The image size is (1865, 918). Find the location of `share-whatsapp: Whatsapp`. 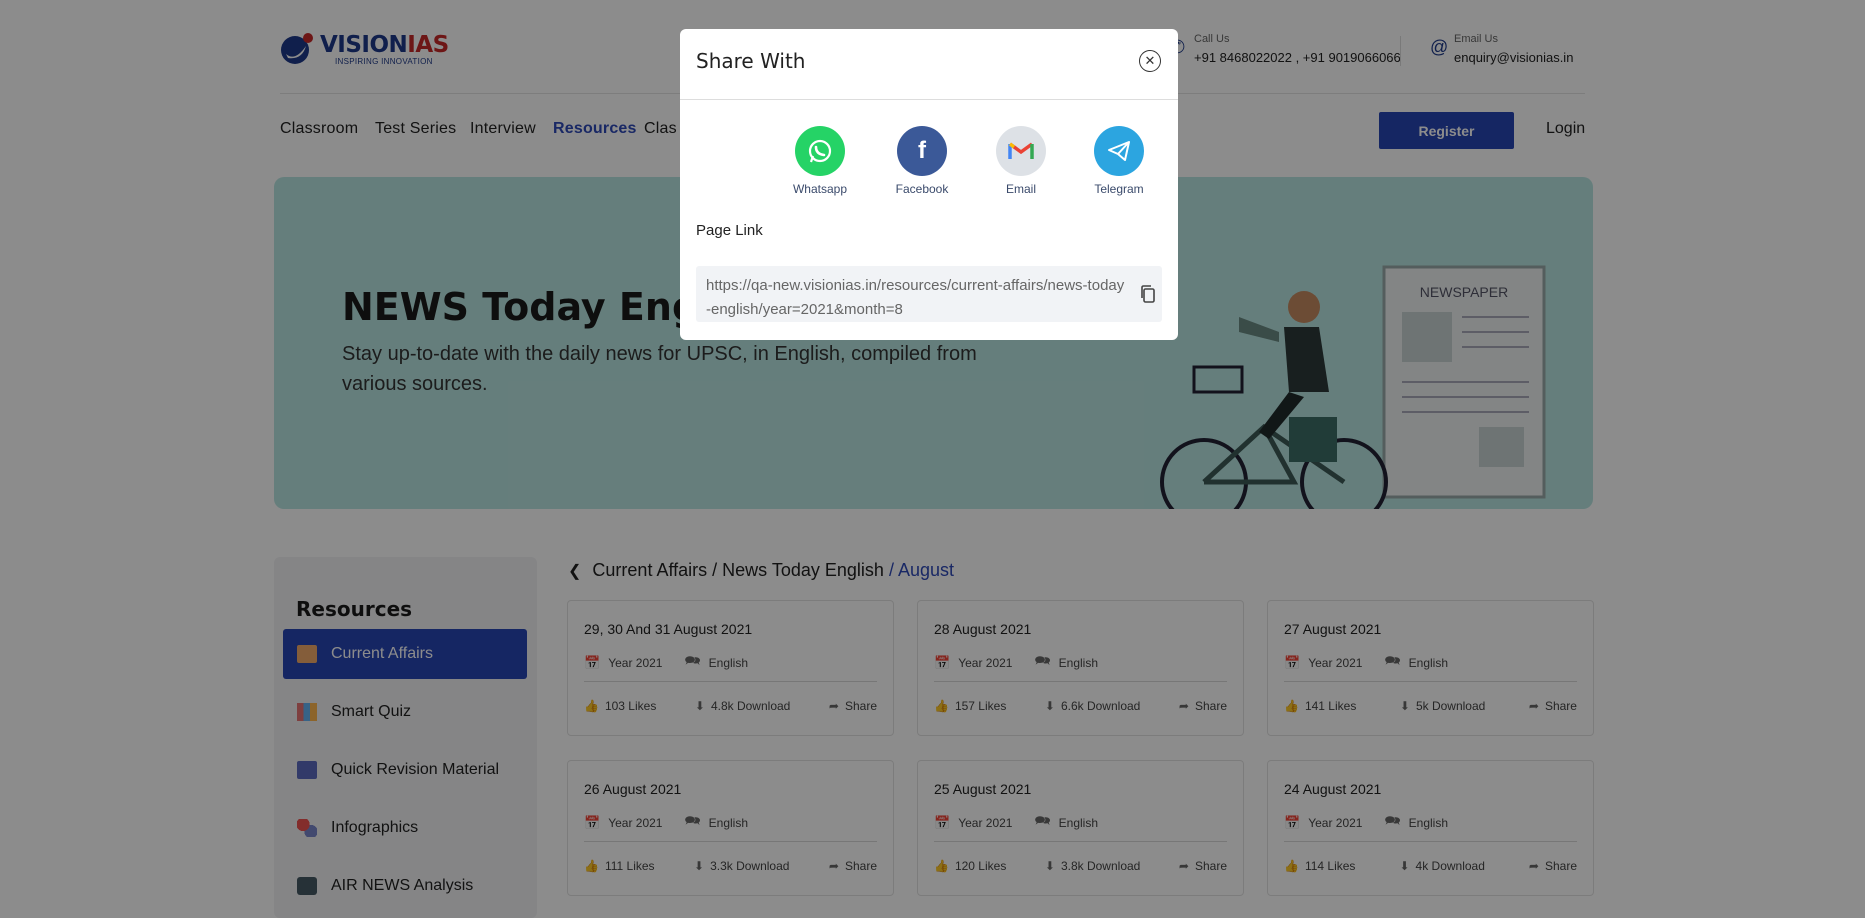

share-whatsapp: Whatsapp is located at coordinates (820, 161).